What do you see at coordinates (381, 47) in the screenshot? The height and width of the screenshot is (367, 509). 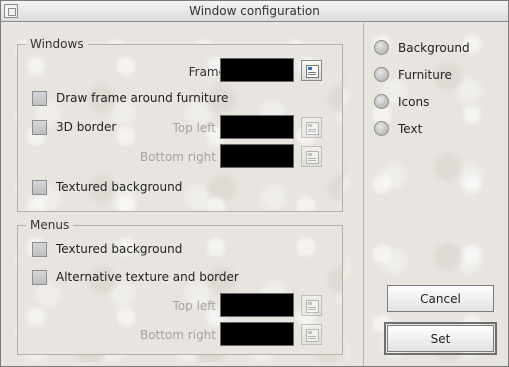 I see `background-radio` at bounding box center [381, 47].